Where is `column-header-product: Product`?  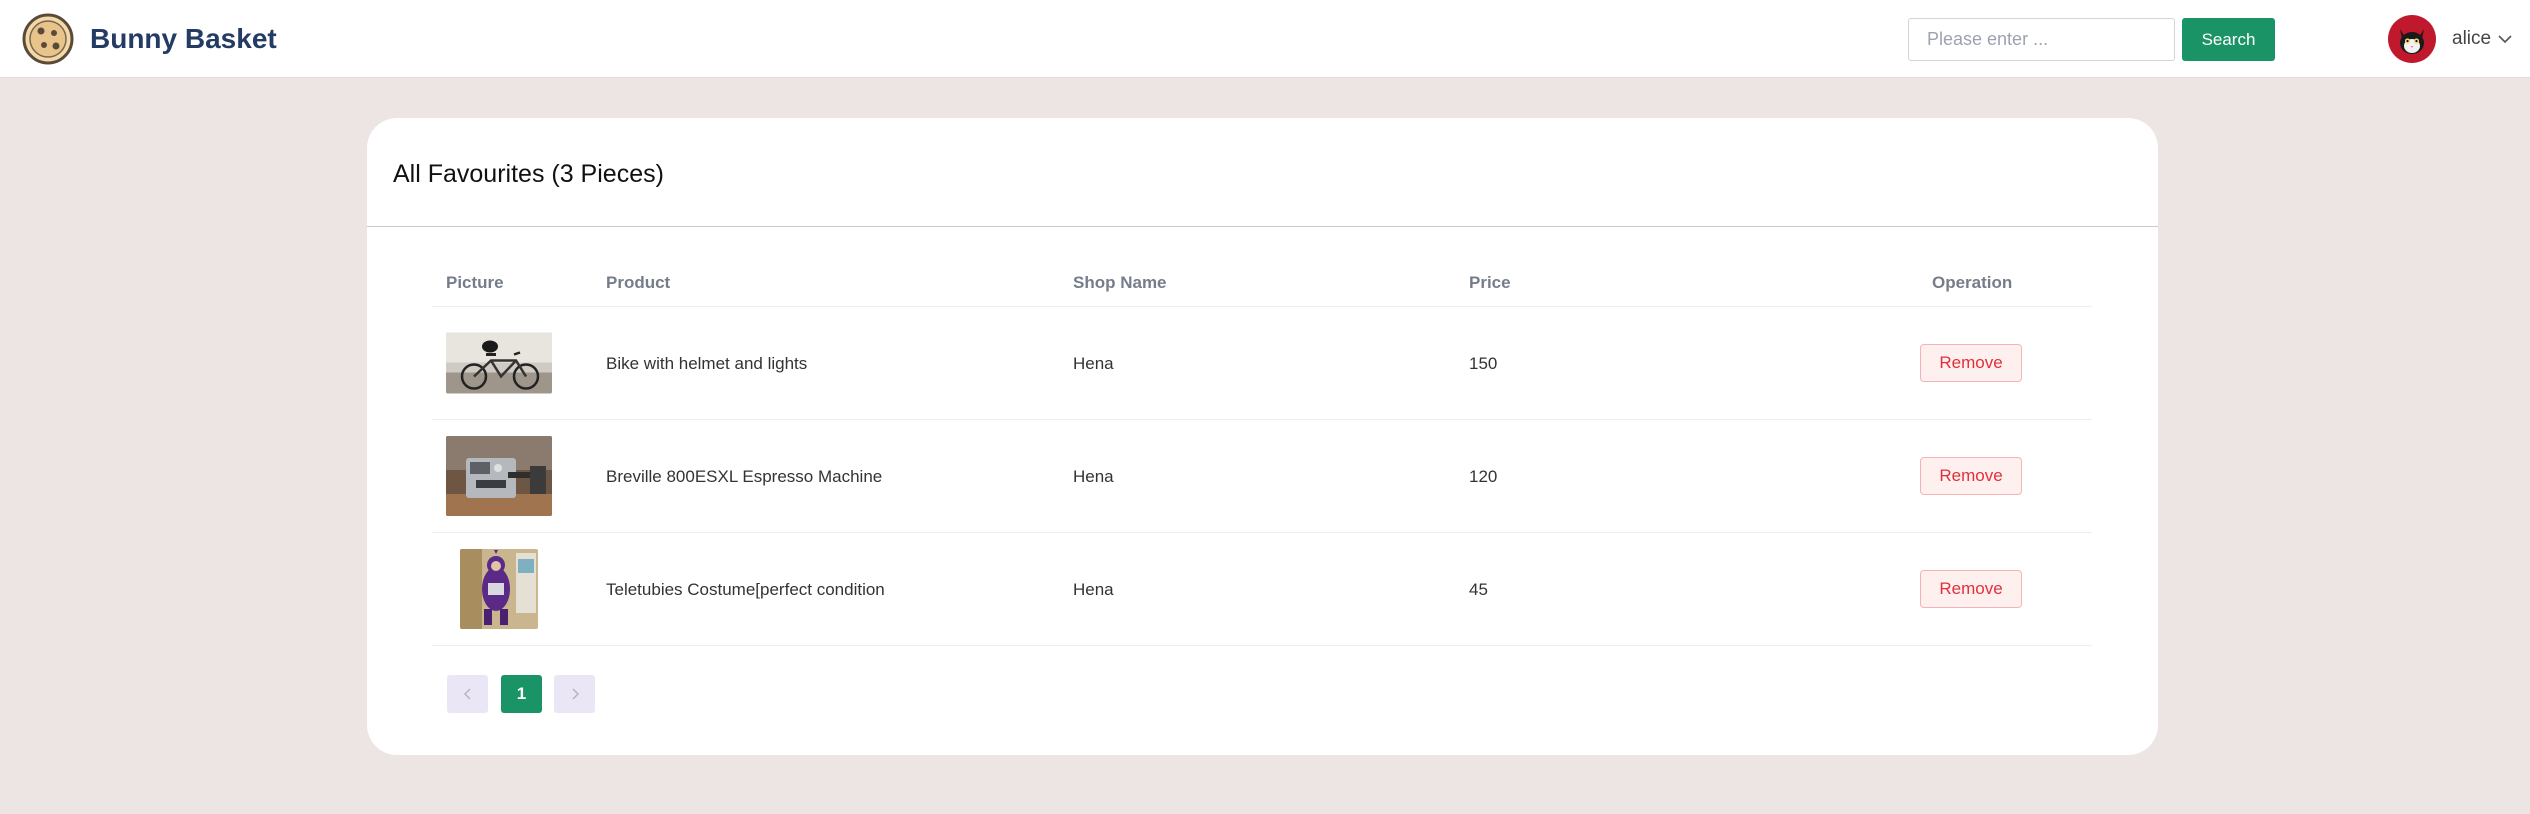
column-header-product: Product is located at coordinates (638, 282).